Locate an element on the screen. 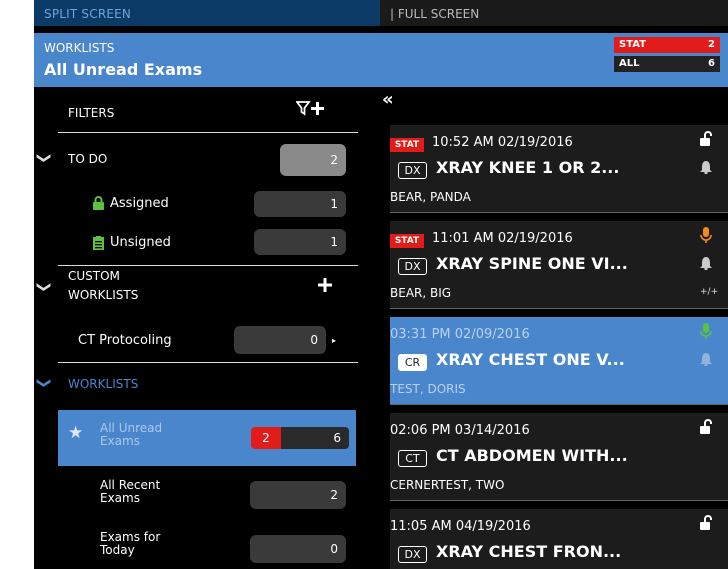 The height and width of the screenshot is (569, 728). exams-today-count-pill: 0 is located at coordinates (298, 549).